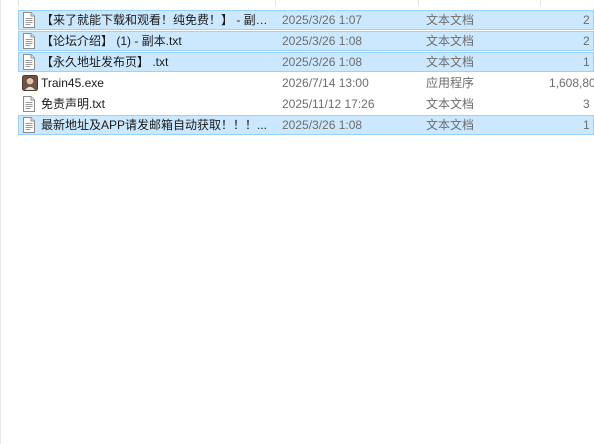 The image size is (594, 444). I want to click on file-name: 免责声明.txt, so click(73, 104).